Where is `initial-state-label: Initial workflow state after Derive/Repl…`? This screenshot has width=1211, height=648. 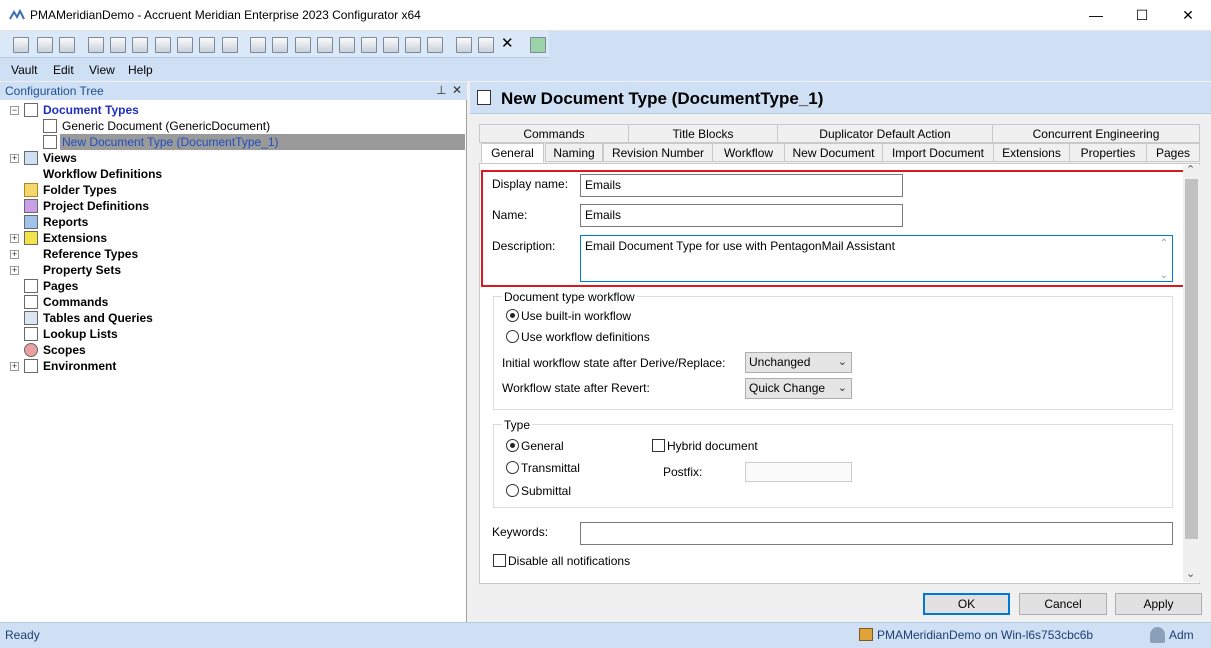
initial-state-label: Initial workflow state after Derive/Repl… is located at coordinates (614, 363).